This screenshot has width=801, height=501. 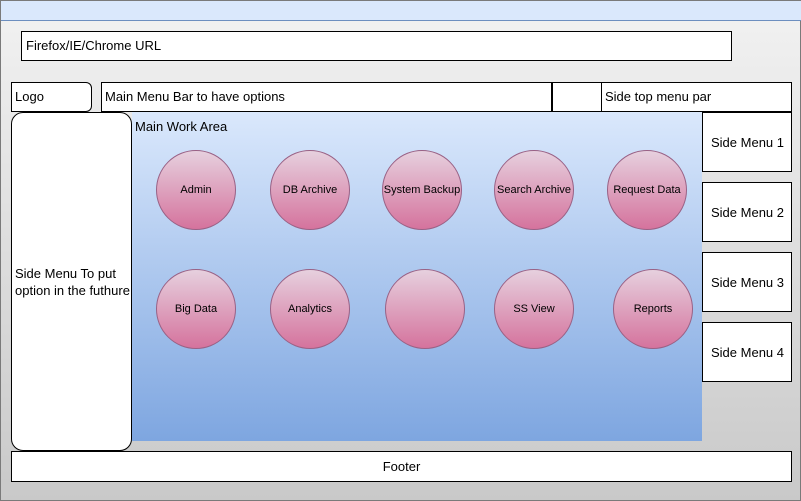 I want to click on side-menu-item-2: Side Menu 2, so click(x=747, y=212).